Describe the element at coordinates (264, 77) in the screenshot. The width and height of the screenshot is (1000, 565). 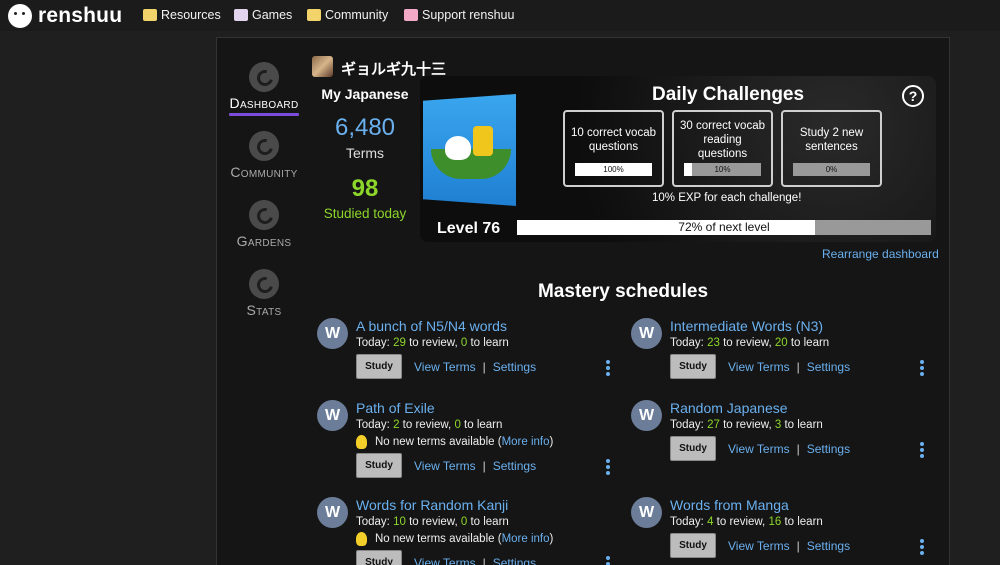
I see `dashboard-icon` at that location.